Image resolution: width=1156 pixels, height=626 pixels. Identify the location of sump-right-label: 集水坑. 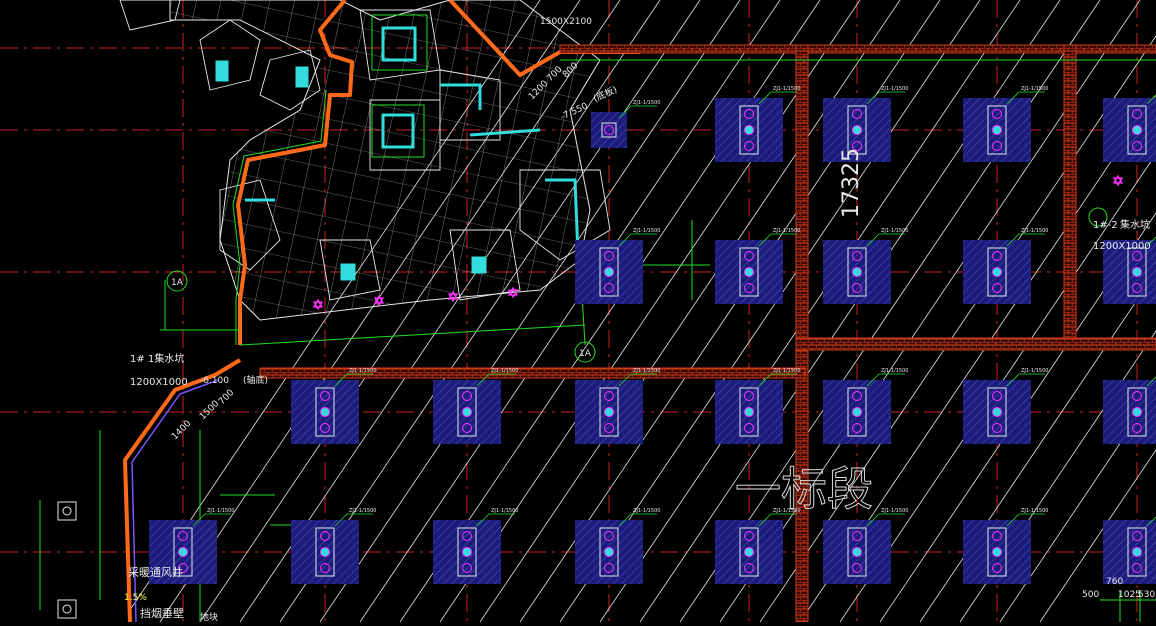
(1135, 224).